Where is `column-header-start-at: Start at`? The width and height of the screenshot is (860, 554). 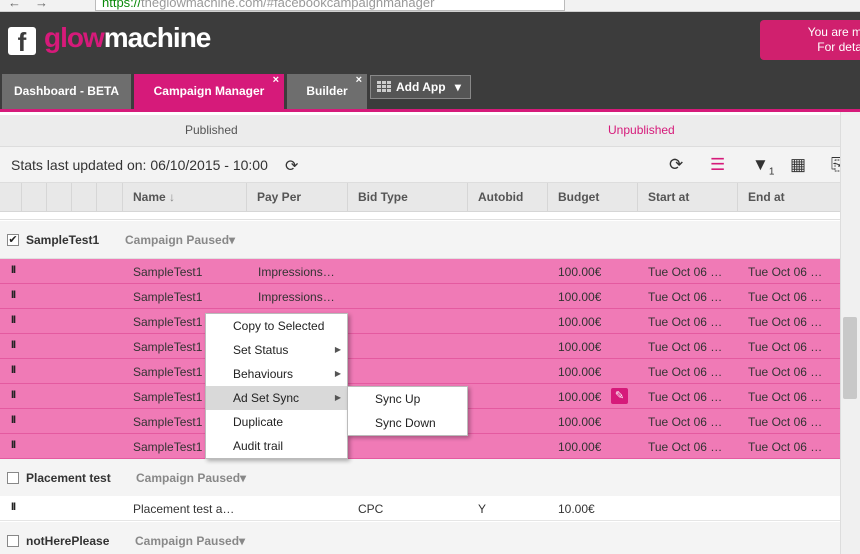
column-header-start-at: Start at is located at coordinates (688, 197).